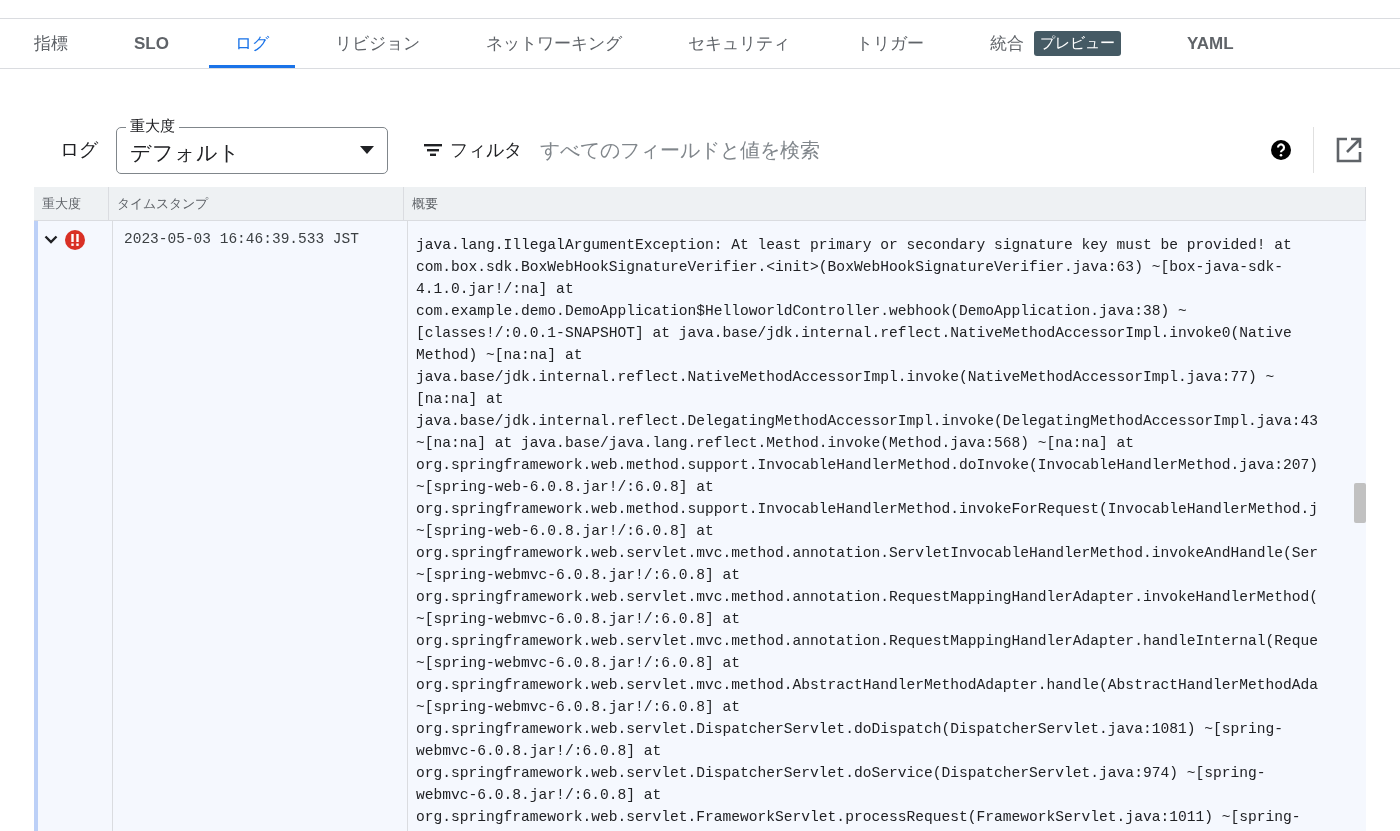 This screenshot has height=831, width=1400. Describe the element at coordinates (738, 43) in the screenshot. I see `tab: セキュリティ` at that location.